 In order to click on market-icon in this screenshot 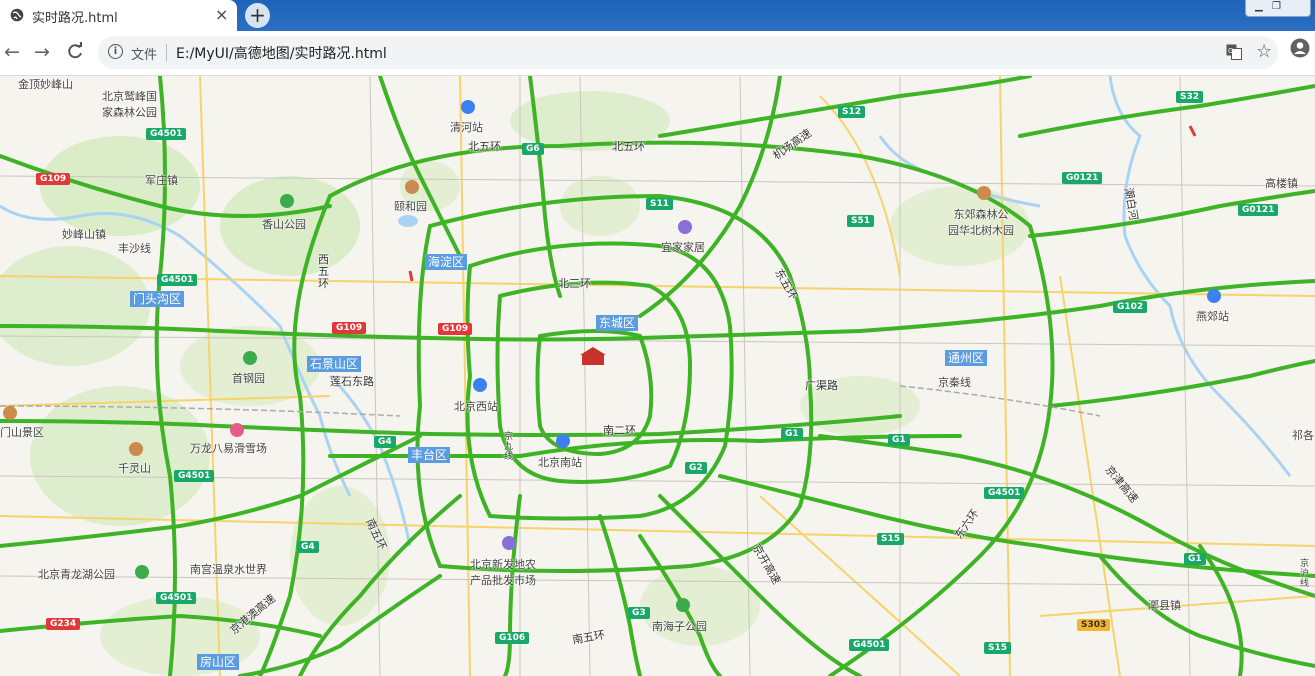, I will do `click(509, 543)`.